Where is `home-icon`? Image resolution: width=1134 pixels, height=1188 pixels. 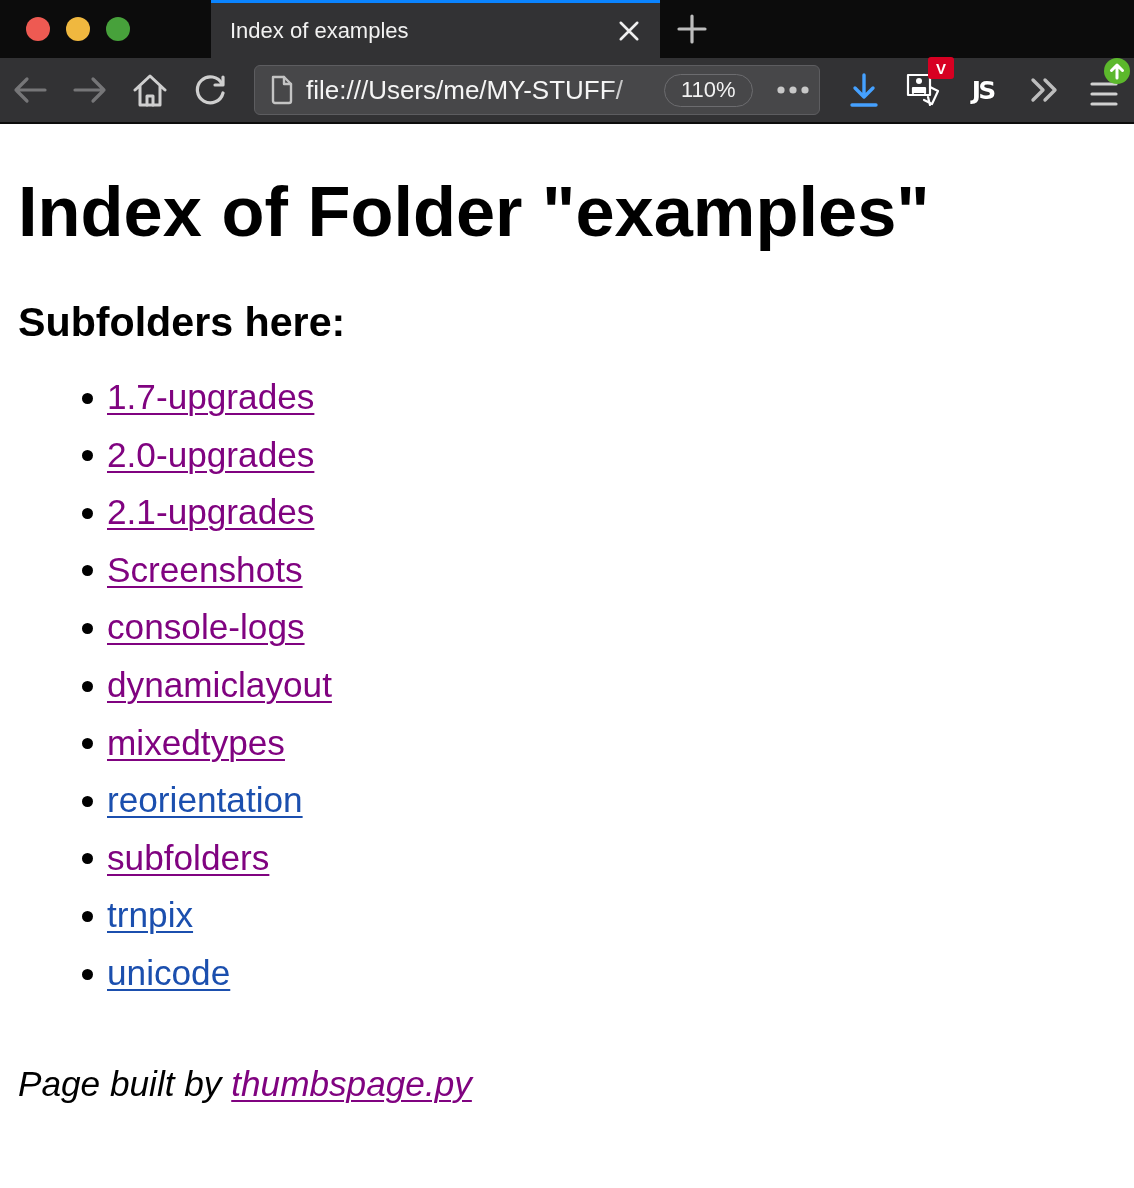
home-icon is located at coordinates (150, 90).